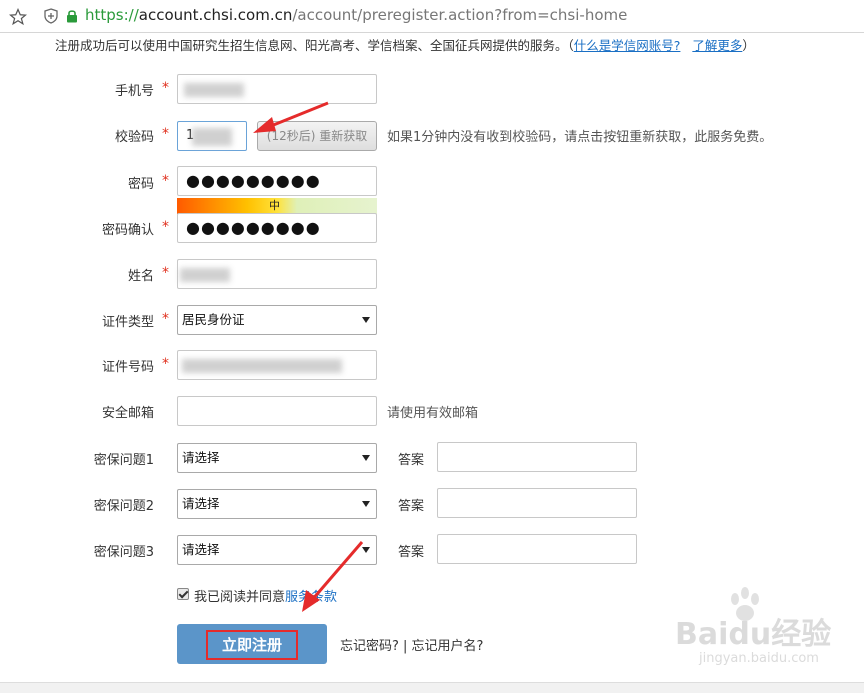  Describe the element at coordinates (240, 597) in the screenshot. I see `agree-text: 我已阅读并同意` at that location.